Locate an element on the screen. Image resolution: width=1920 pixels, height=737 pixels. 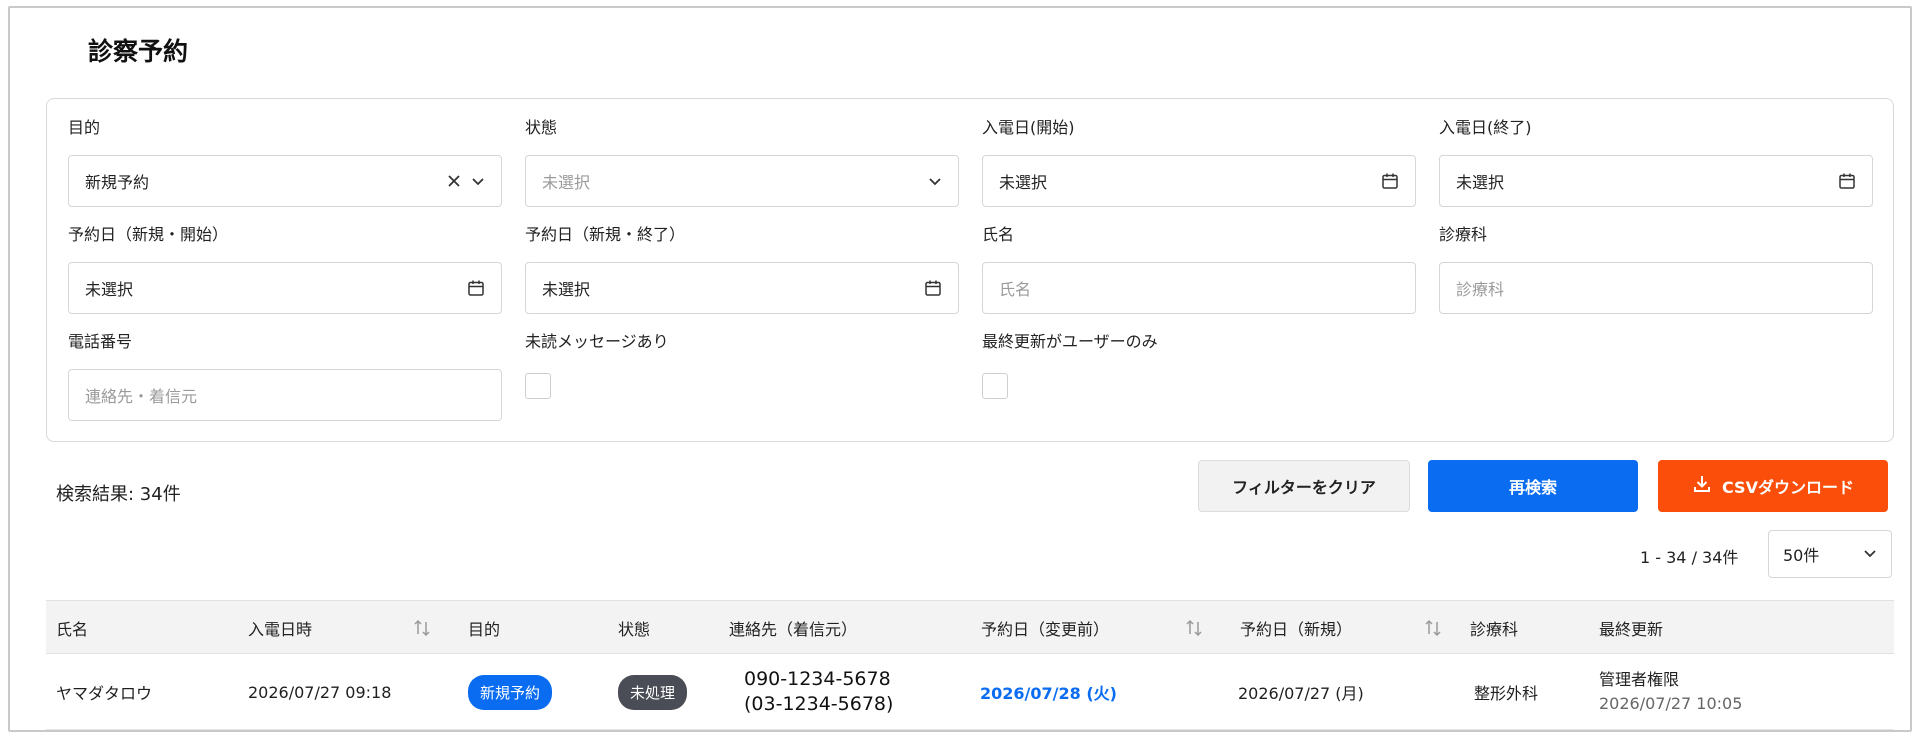
filter-phone: 電話番号 連絡先・着信元 is located at coordinates (285, 375).